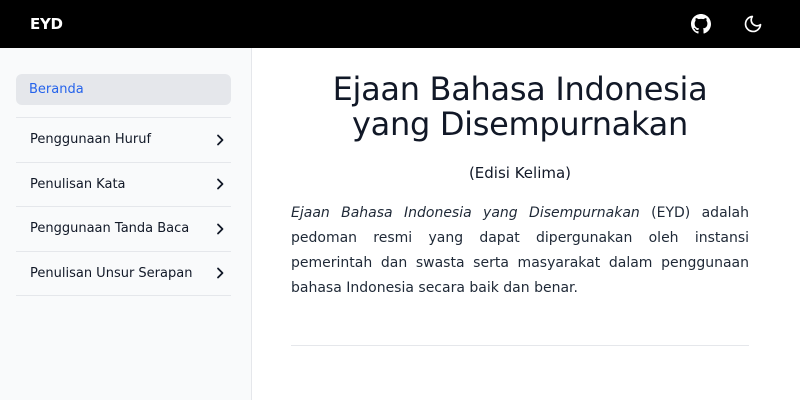 Image resolution: width=800 pixels, height=400 pixels. Describe the element at coordinates (400, 24) in the screenshot. I see `top-navbar: EYD` at that location.